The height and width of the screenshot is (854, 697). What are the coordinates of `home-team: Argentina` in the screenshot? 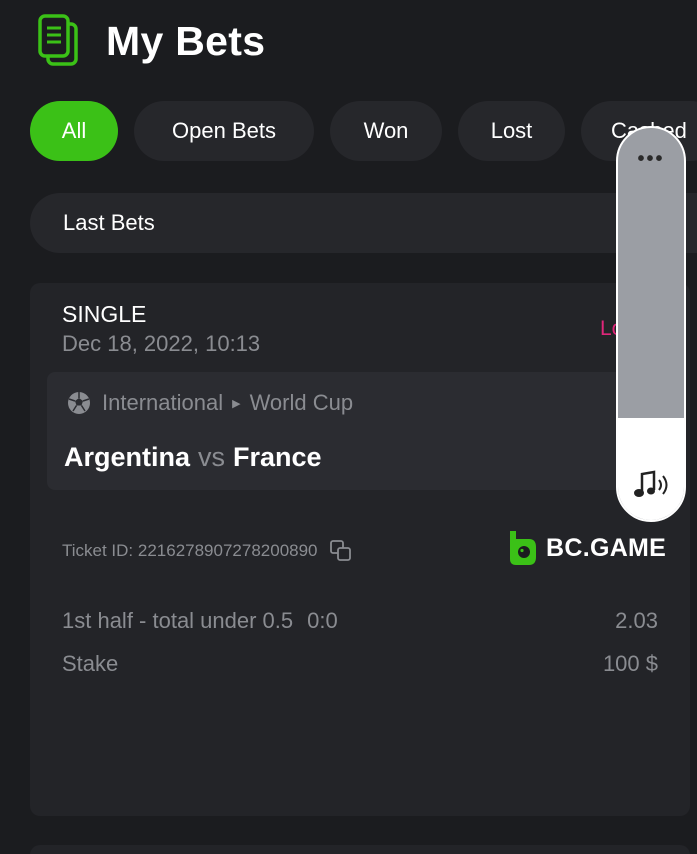 It's located at (127, 457).